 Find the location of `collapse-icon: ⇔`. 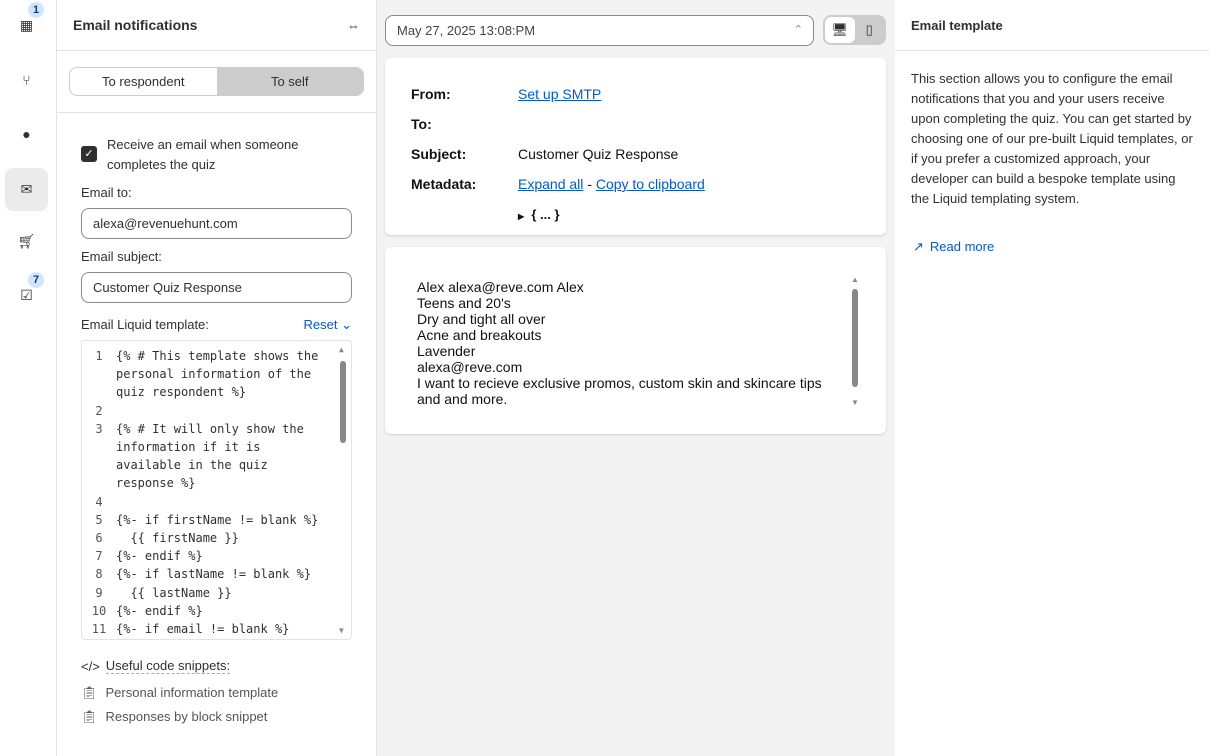

collapse-icon: ⇔ is located at coordinates (353, 25).